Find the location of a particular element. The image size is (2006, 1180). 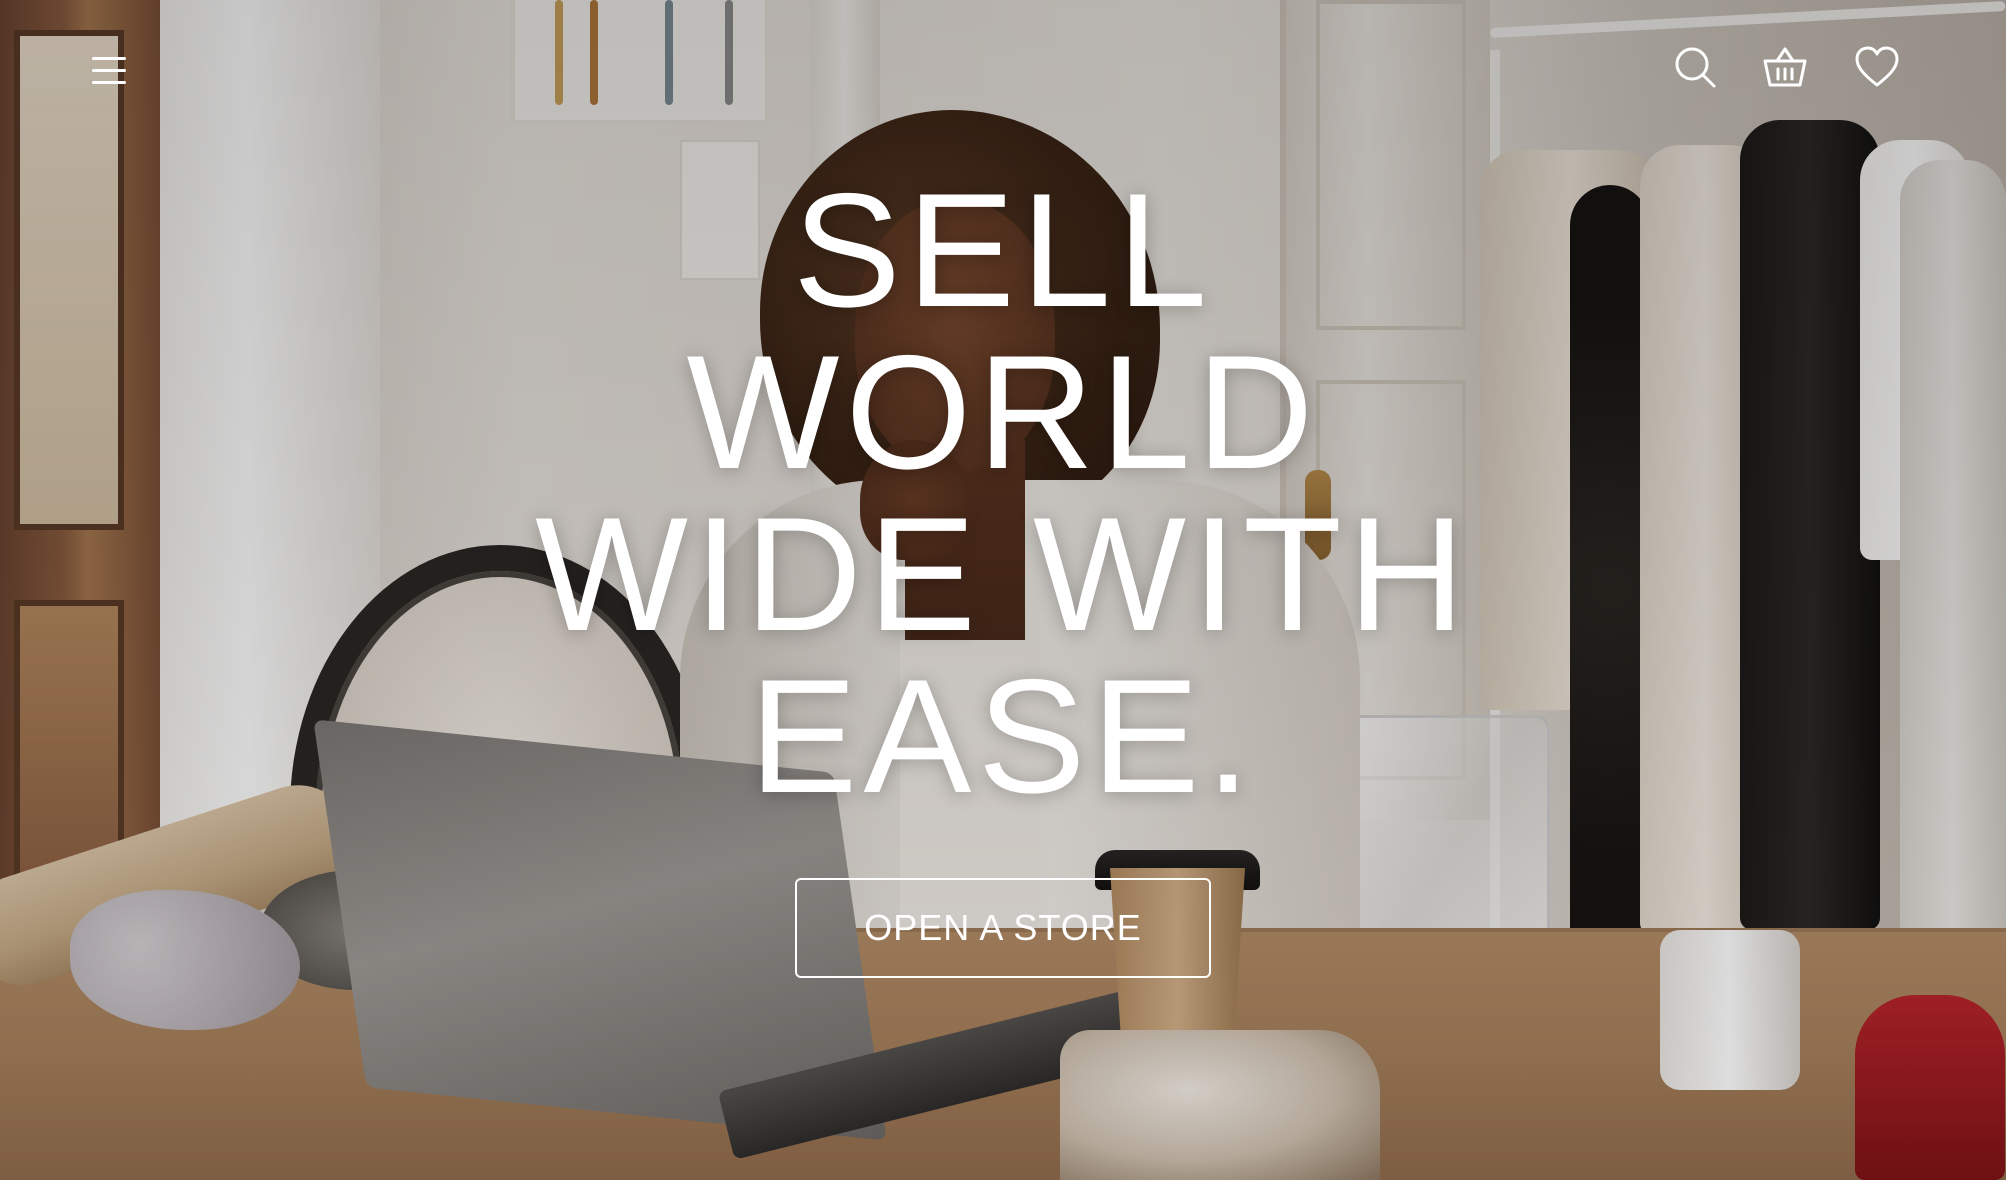

search-icon is located at coordinates (1695, 67).